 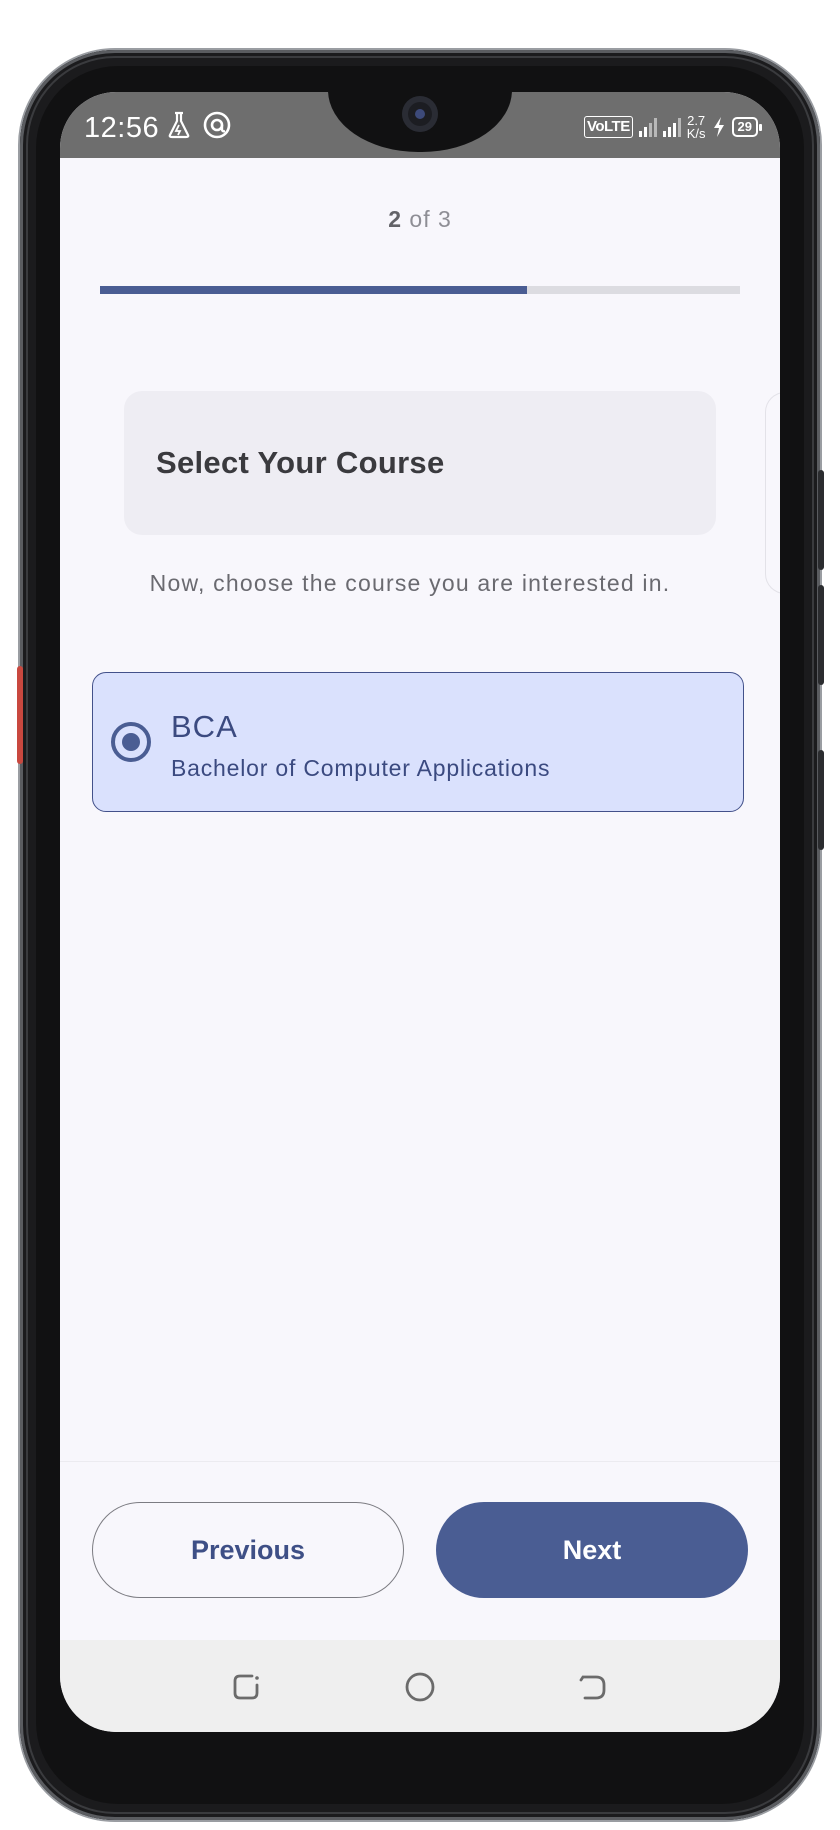 I want to click on side-accent-button, so click(x=20, y=715).